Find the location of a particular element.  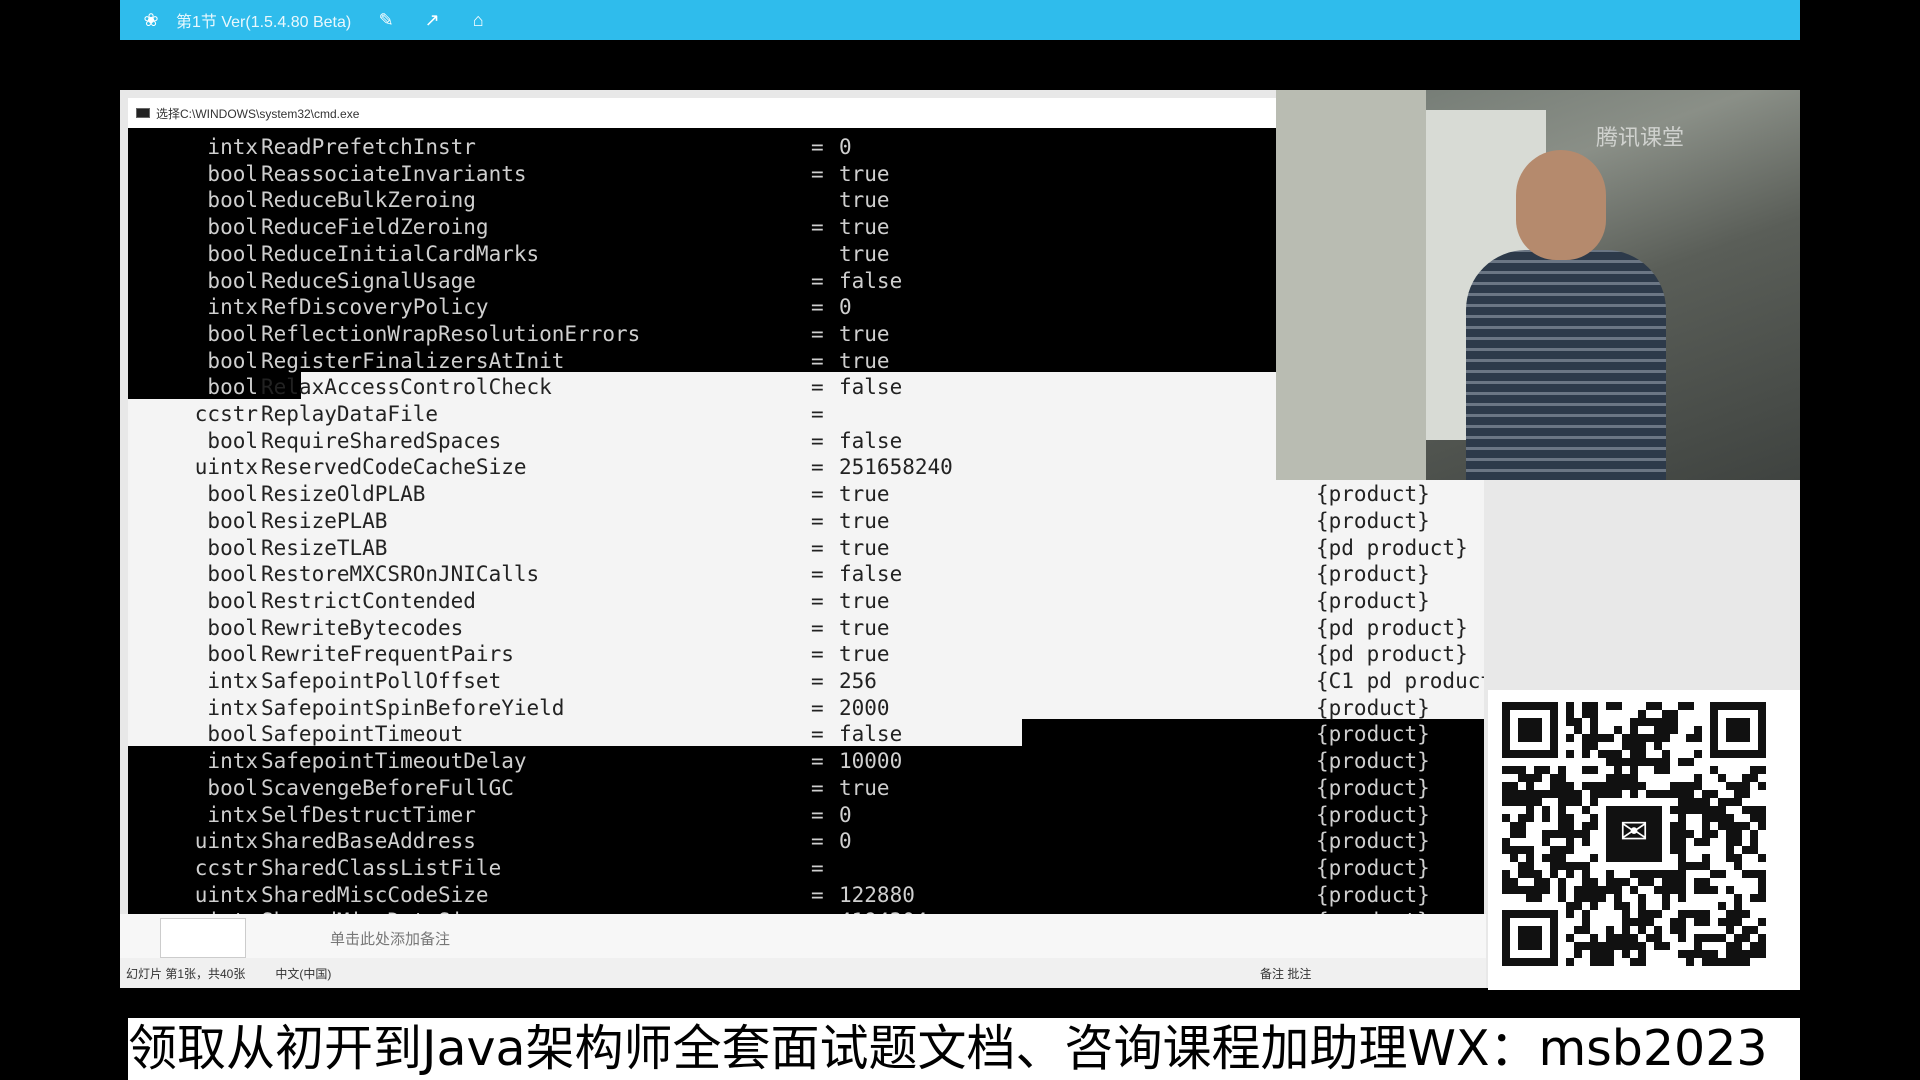

slide-thumbnail is located at coordinates (203, 938).